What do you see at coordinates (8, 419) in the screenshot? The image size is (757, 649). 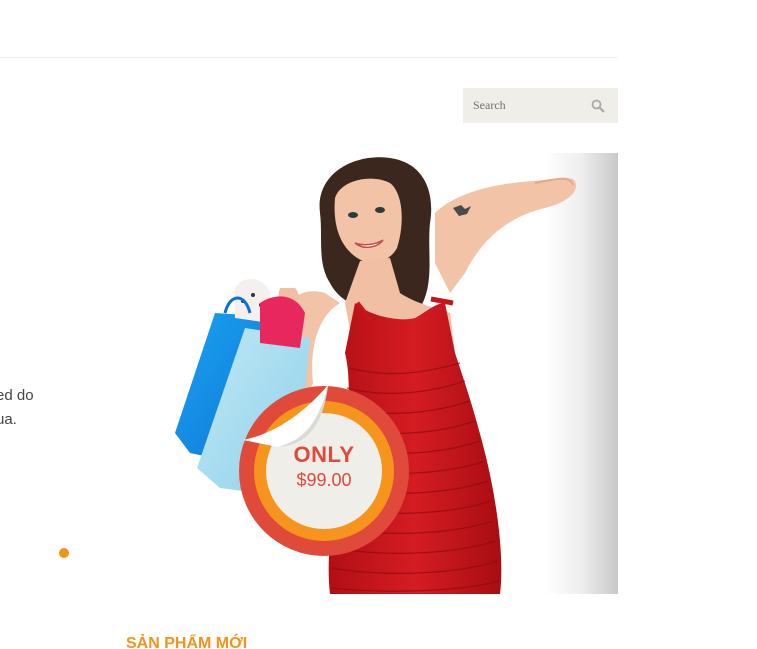 I see `slide-caption-line: ua.` at bounding box center [8, 419].